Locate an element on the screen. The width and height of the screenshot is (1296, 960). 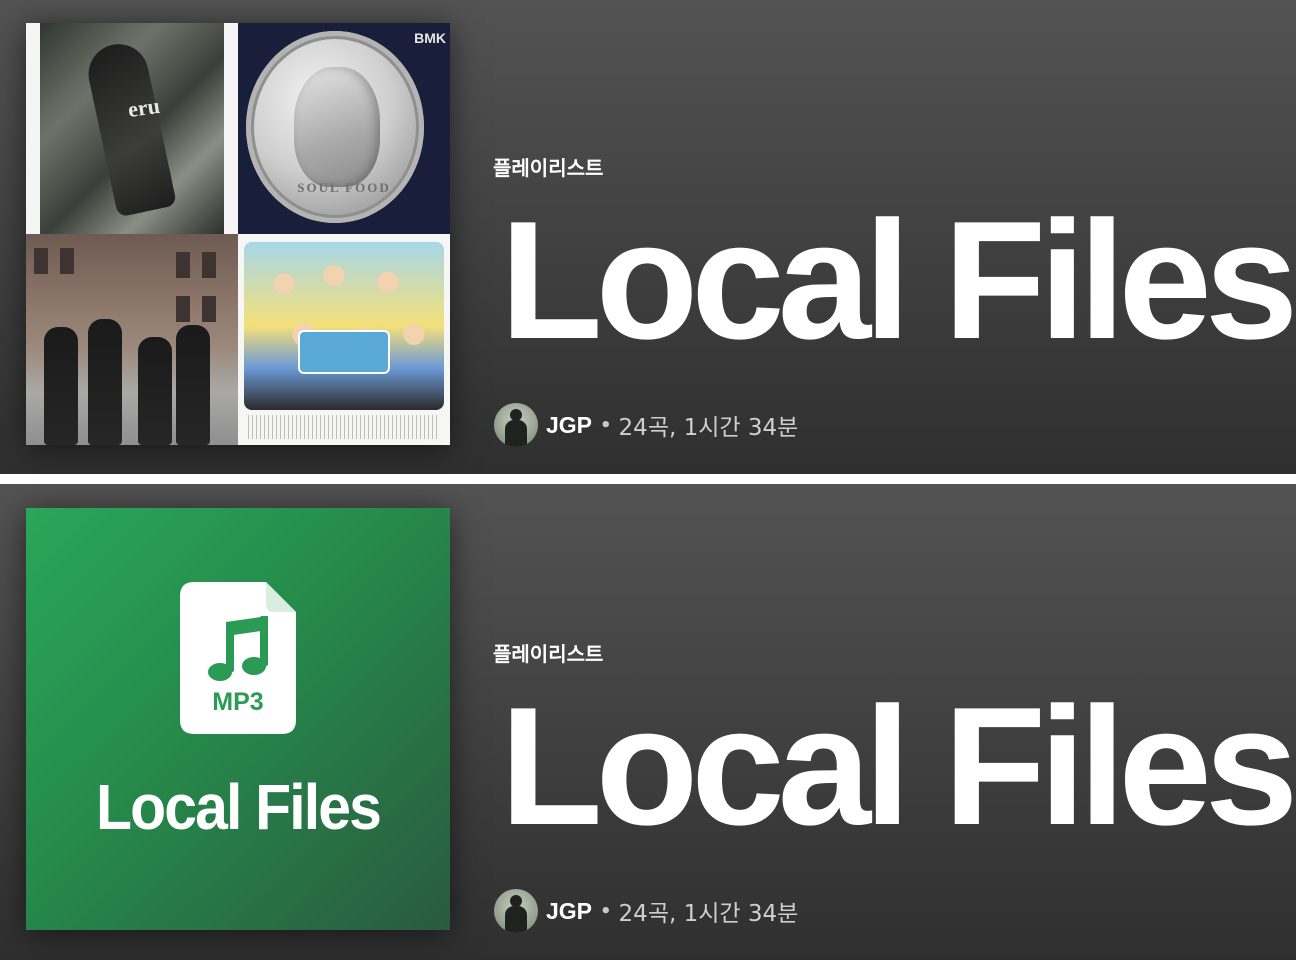
fine-print is located at coordinates (344, 427).